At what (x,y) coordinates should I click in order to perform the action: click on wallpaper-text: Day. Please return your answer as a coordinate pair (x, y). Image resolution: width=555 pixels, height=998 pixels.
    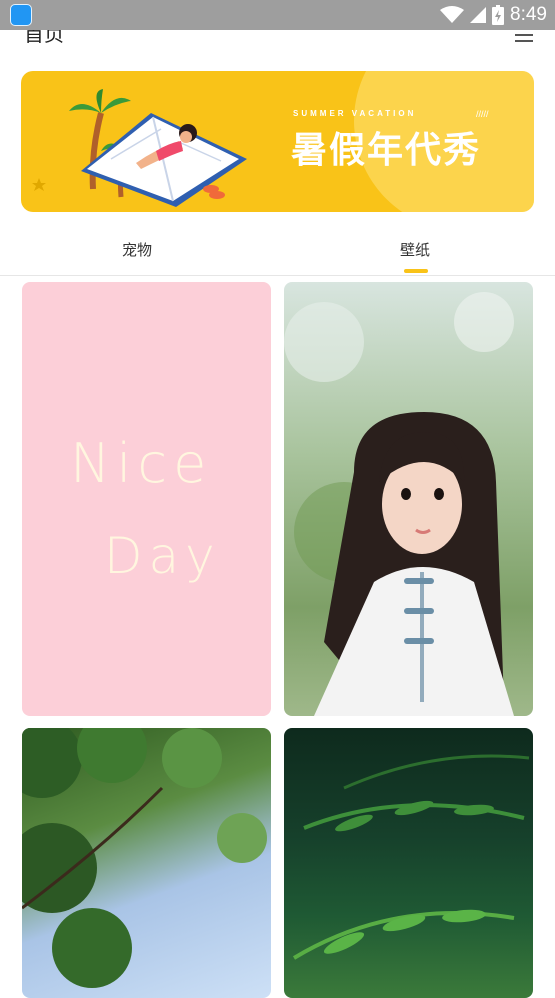
    Looking at the image, I should click on (162, 556).